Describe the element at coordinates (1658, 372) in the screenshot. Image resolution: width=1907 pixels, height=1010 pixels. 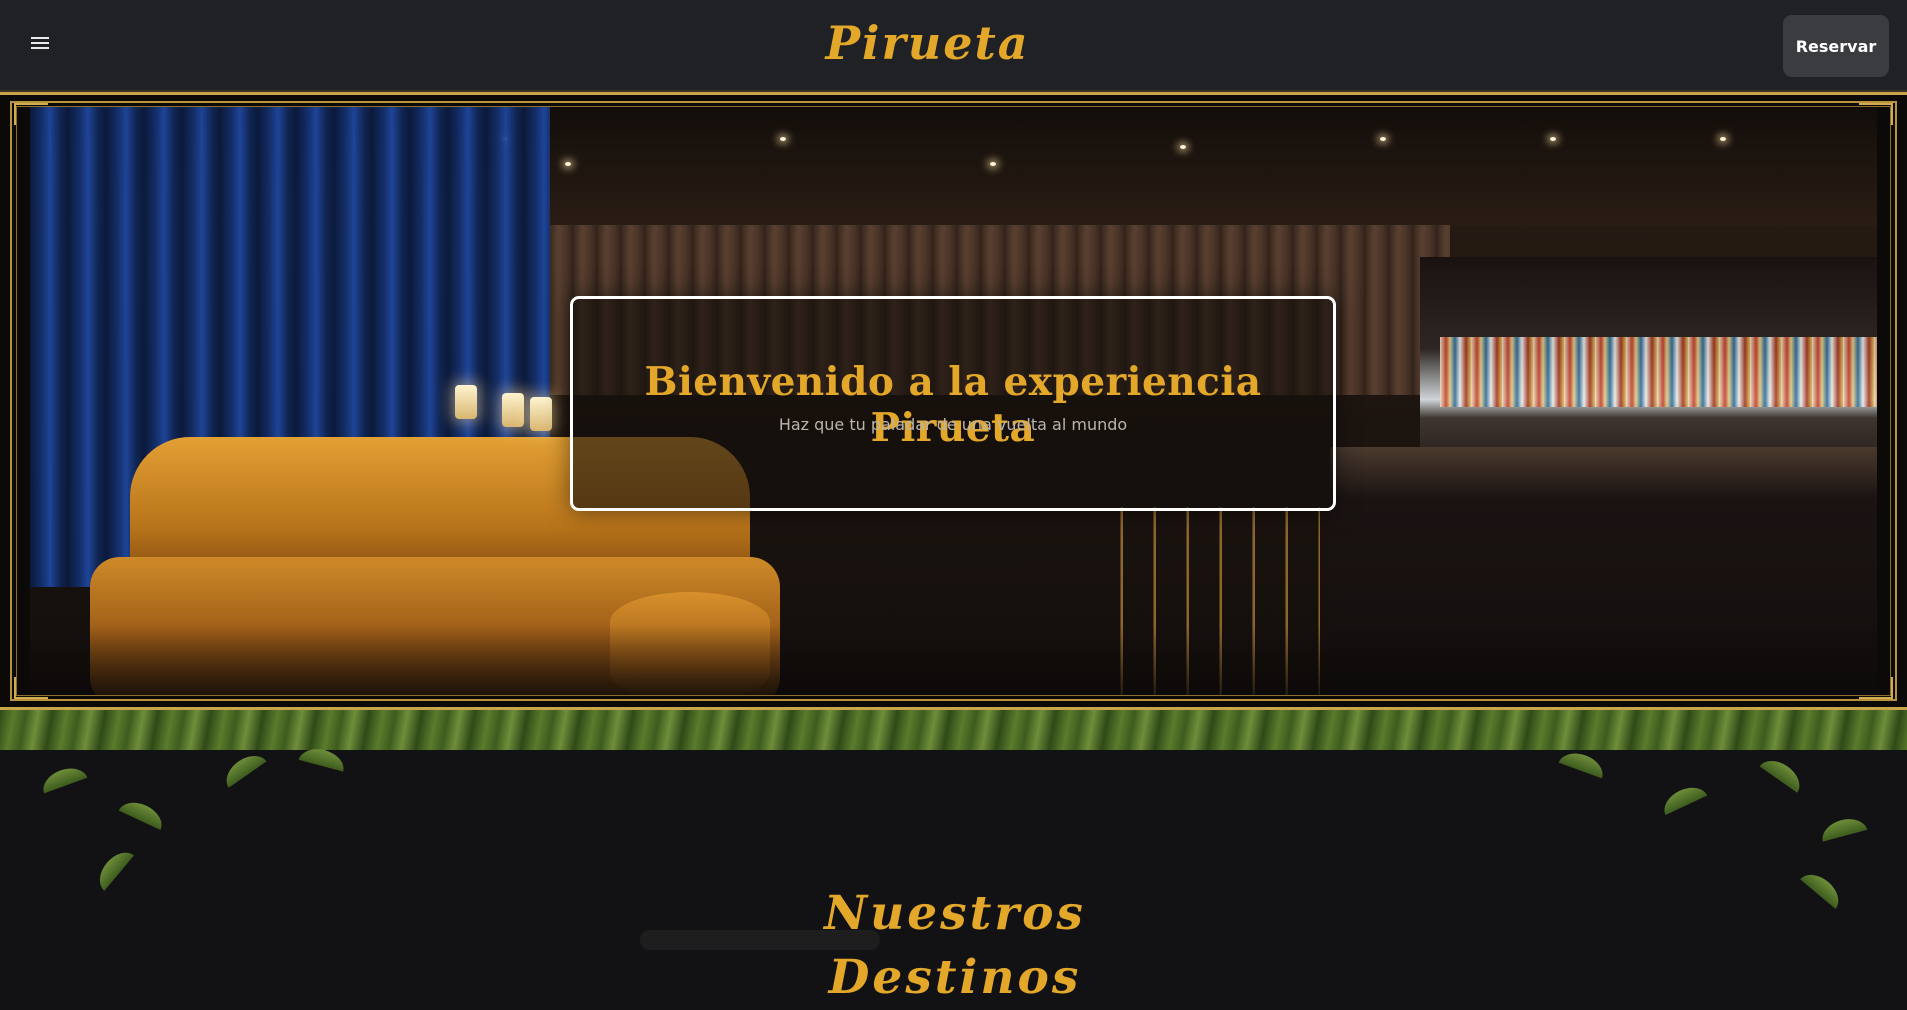
I see `bar-bottles` at that location.